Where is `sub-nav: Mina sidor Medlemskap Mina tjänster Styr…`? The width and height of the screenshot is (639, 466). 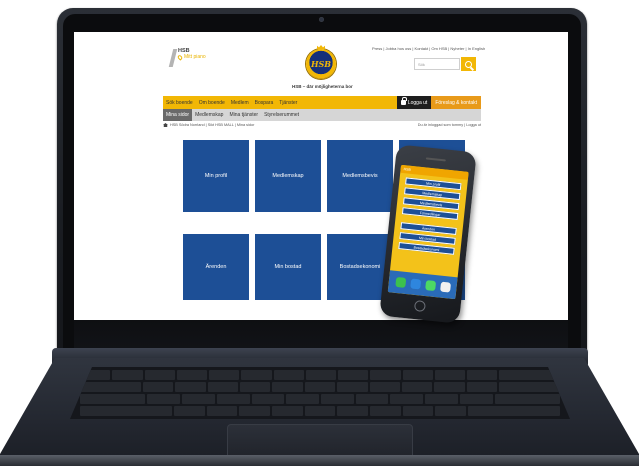
sub-nav: Mina sidor Medlemskap Mina tjänster Styr… is located at coordinates (322, 115).